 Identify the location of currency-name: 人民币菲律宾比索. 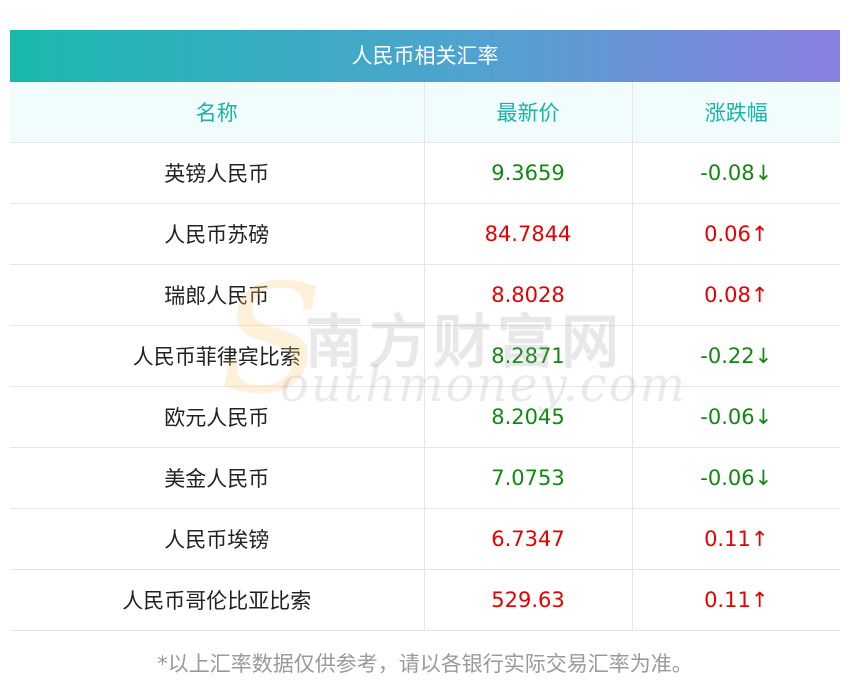
(217, 356).